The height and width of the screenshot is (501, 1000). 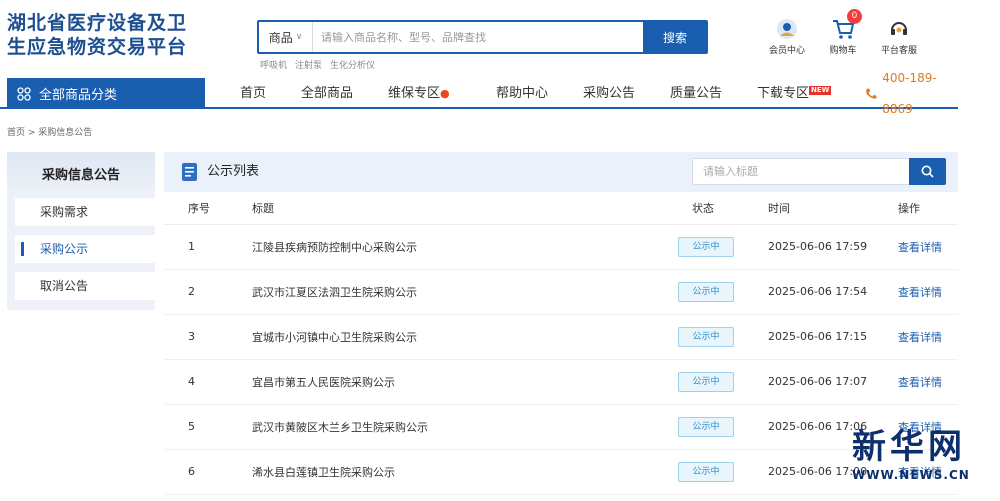 What do you see at coordinates (787, 29) in the screenshot?
I see `member-icon` at bounding box center [787, 29].